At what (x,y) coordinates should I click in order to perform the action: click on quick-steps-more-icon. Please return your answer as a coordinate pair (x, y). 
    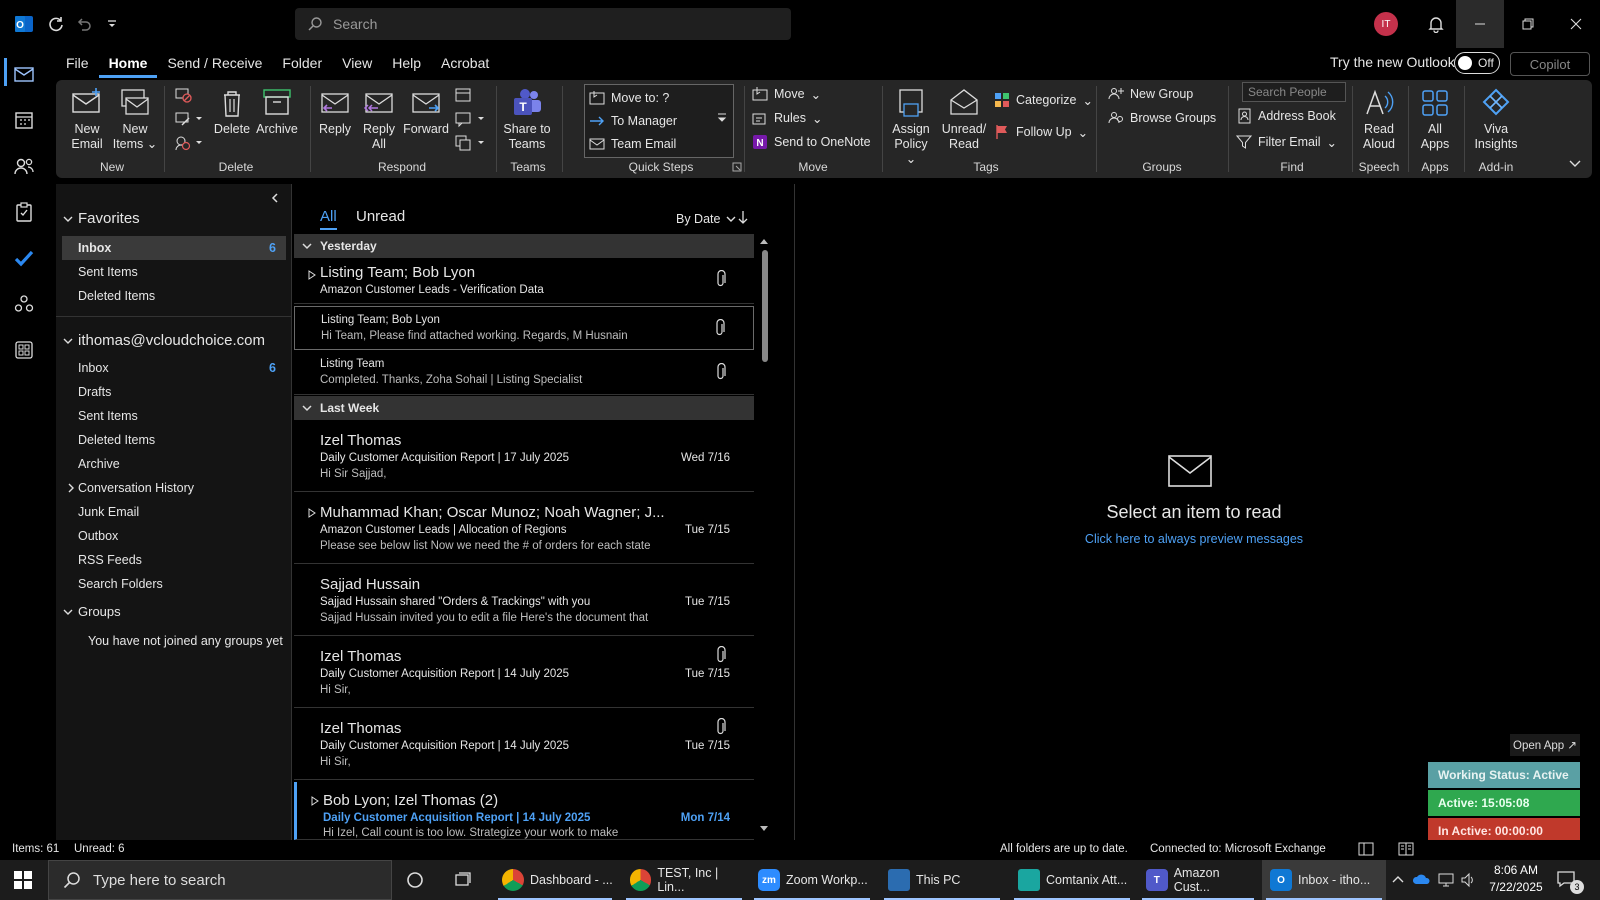
    Looking at the image, I should click on (722, 118).